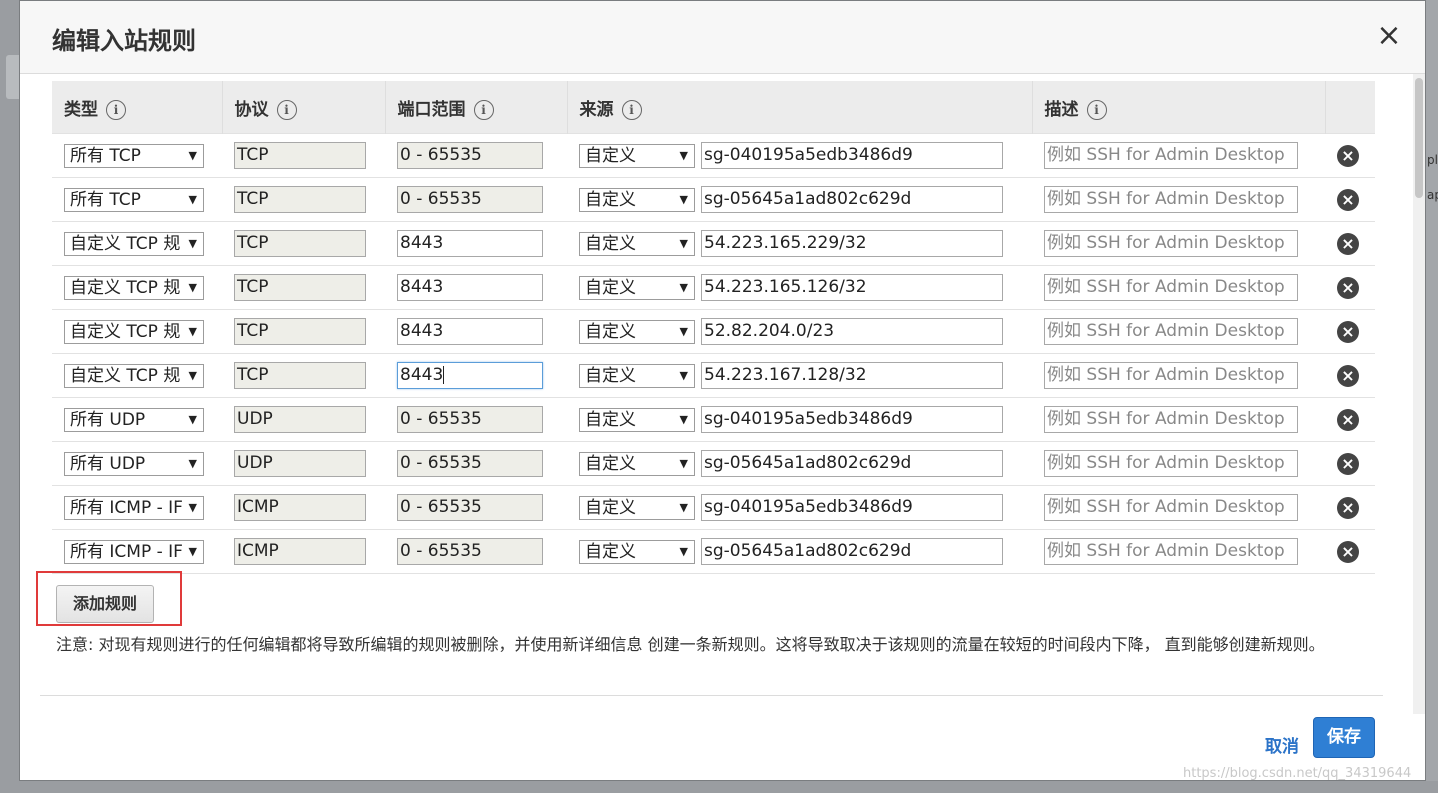 Image resolution: width=1438 pixels, height=793 pixels. I want to click on background-tab-handle, so click(12, 77).